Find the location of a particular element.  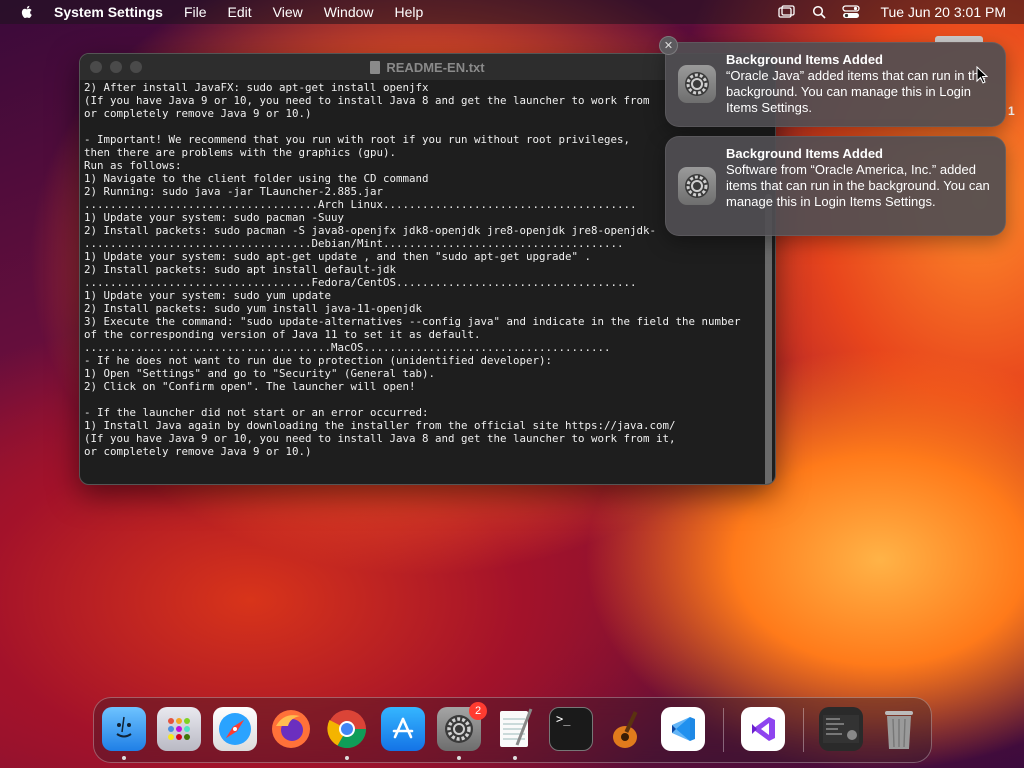

search-icon is located at coordinates (819, 12).